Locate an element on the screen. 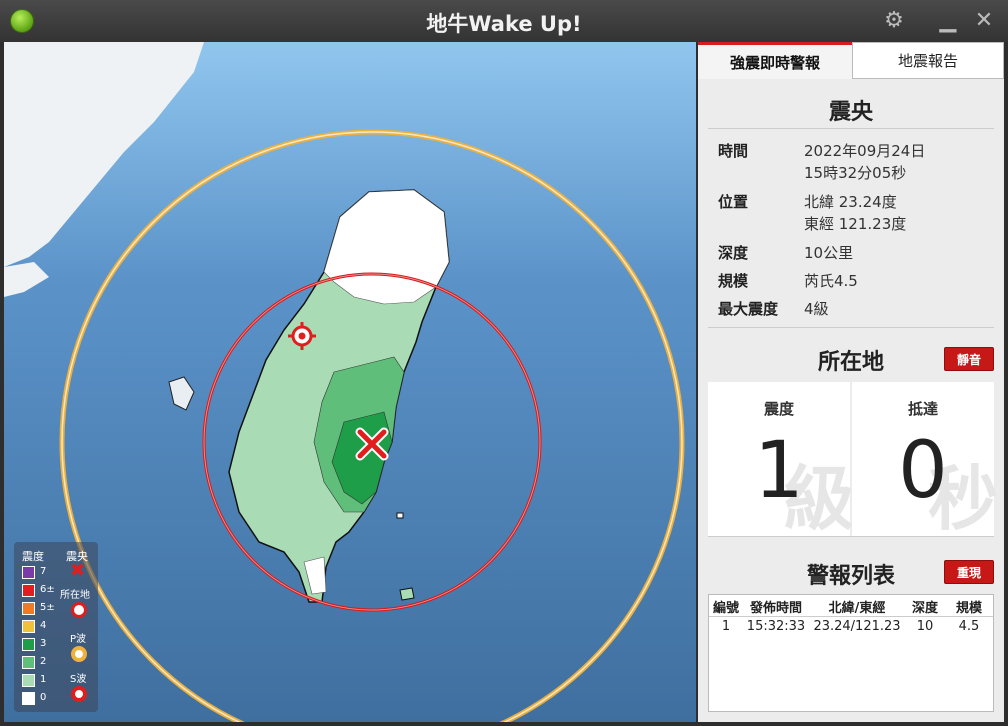 Image resolution: width=1008 pixels, height=726 pixels. depth-value: 10公里 is located at coordinates (829, 253).